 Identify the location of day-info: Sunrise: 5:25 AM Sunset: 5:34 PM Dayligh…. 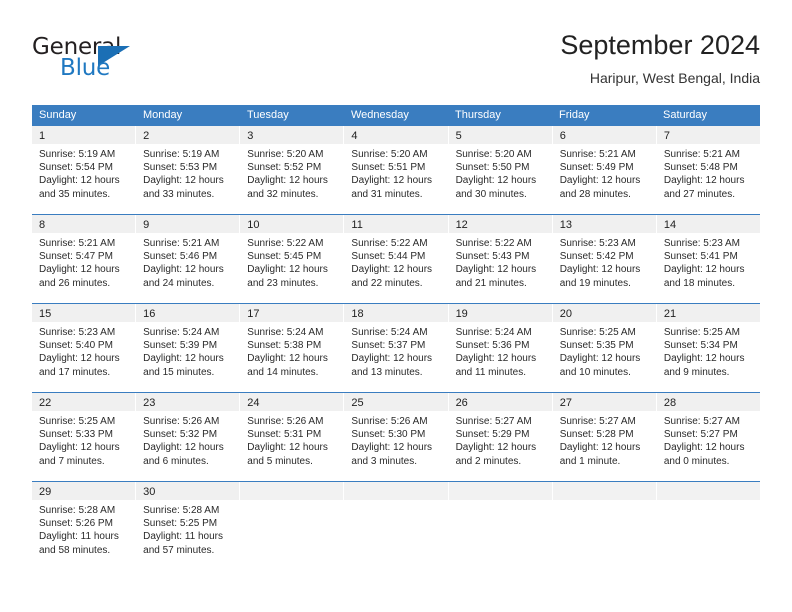
(708, 350).